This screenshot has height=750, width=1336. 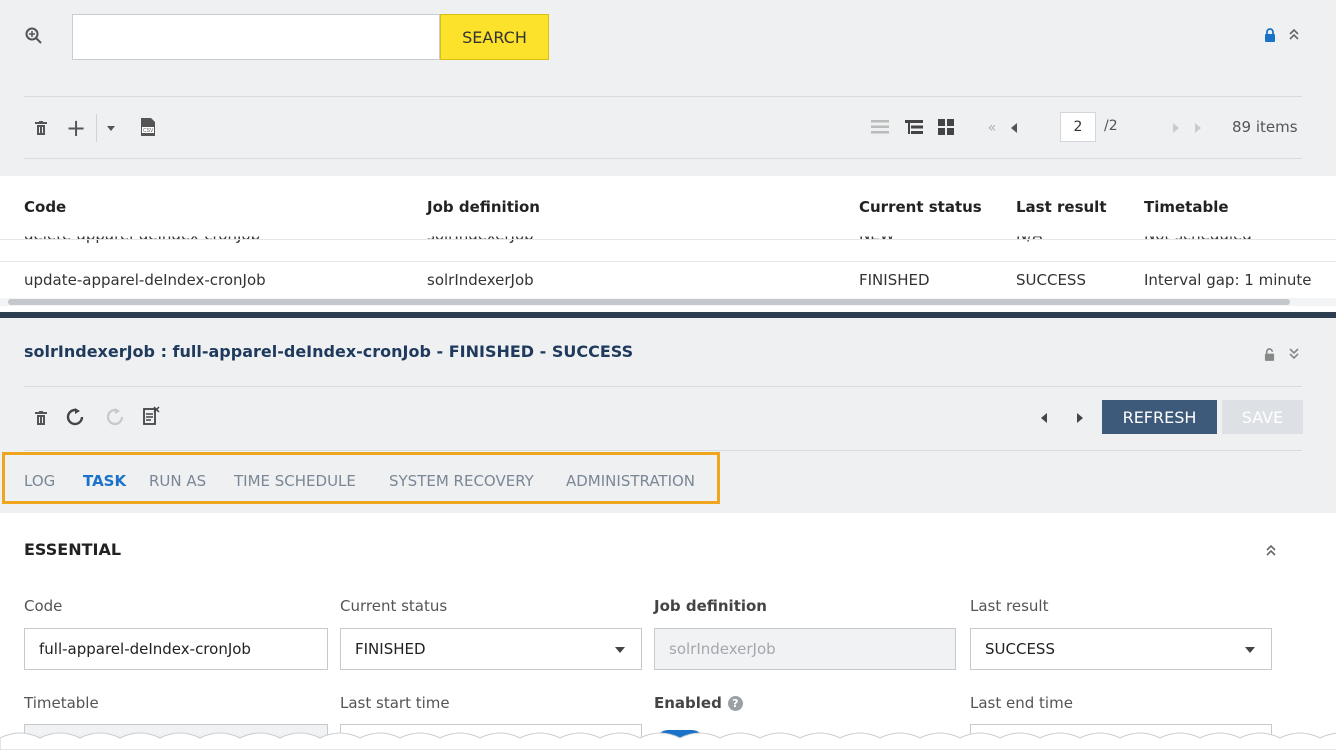 I want to click on field-label-current-status: Current status, so click(x=394, y=606).